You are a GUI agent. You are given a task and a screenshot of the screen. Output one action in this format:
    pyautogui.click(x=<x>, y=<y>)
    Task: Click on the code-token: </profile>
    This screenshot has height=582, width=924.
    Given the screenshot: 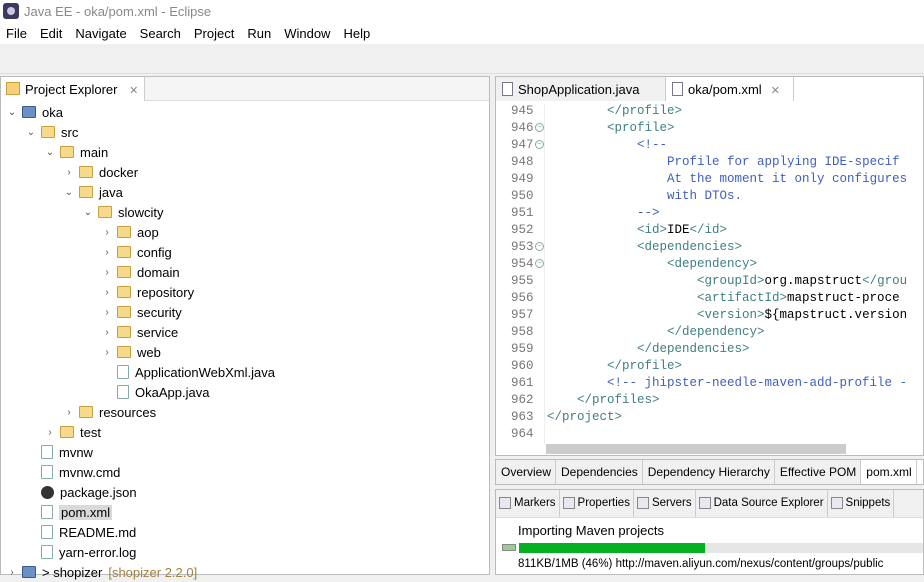 What is the action you would take?
    pyautogui.click(x=645, y=366)
    